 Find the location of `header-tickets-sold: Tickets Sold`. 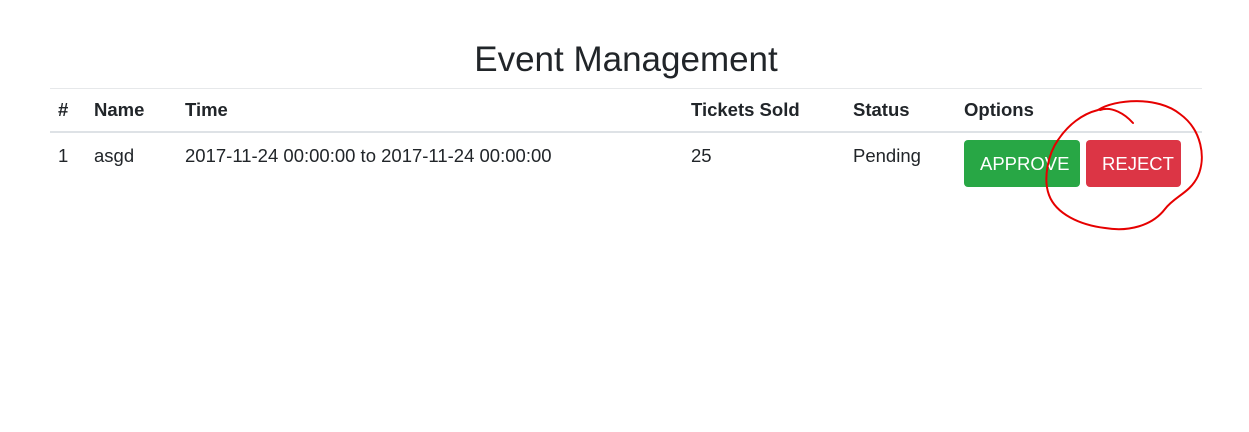

header-tickets-sold: Tickets Sold is located at coordinates (764, 111).